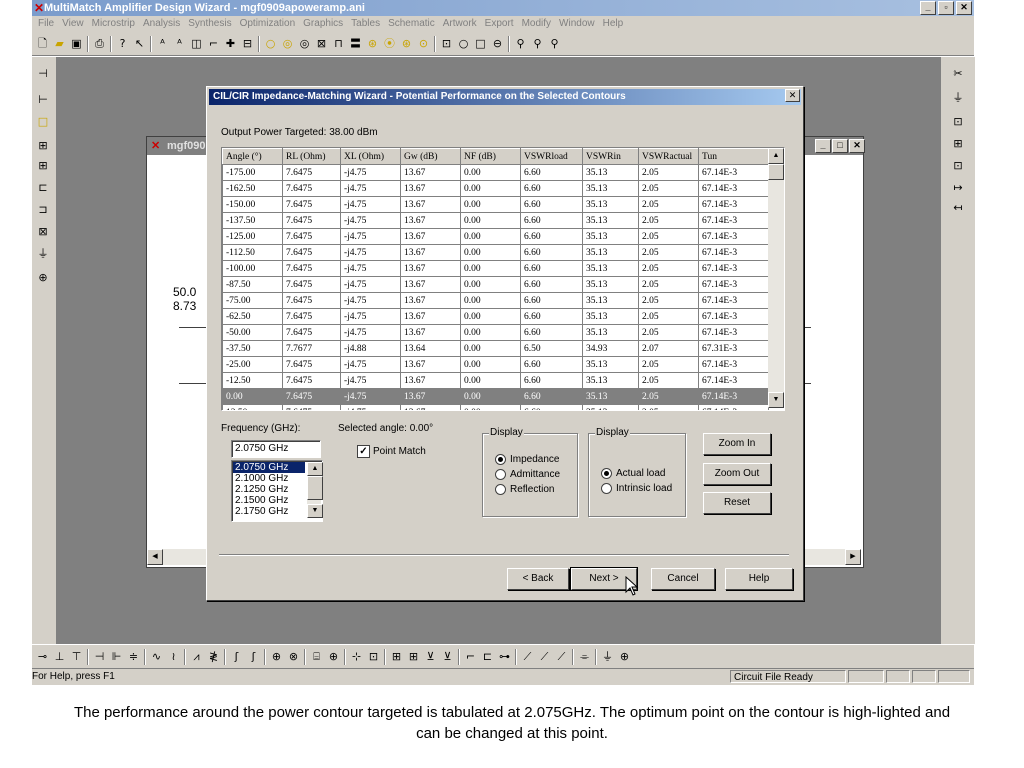  Describe the element at coordinates (269, 467) in the screenshot. I see `frequency-list-item: 2.0750 GHz` at that location.